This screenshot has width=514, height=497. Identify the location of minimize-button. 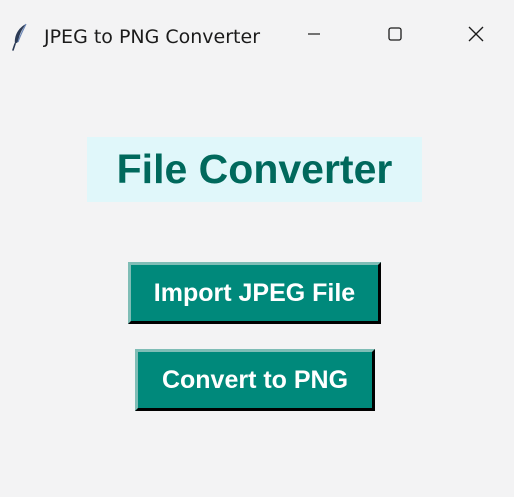
(314, 36).